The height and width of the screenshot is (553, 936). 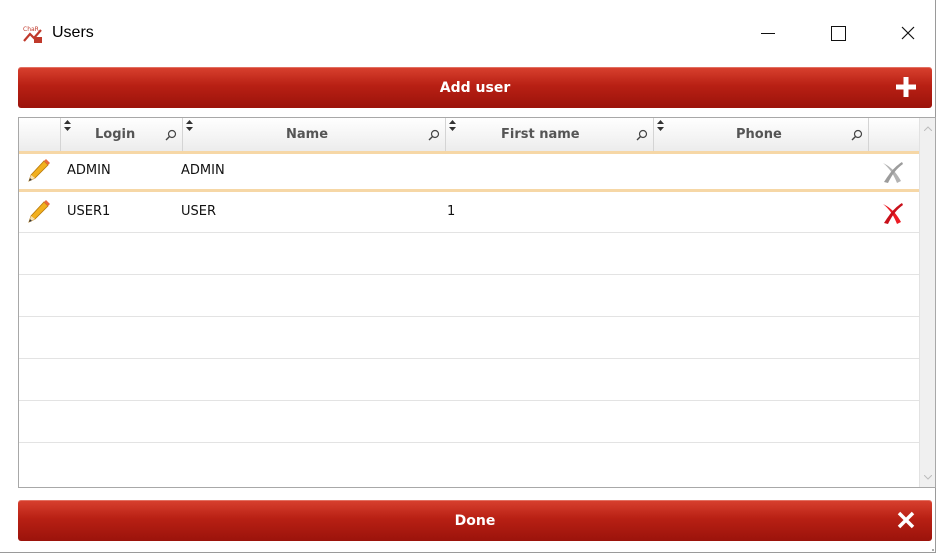 I want to click on cell-login: ADMIN, so click(x=89, y=170).